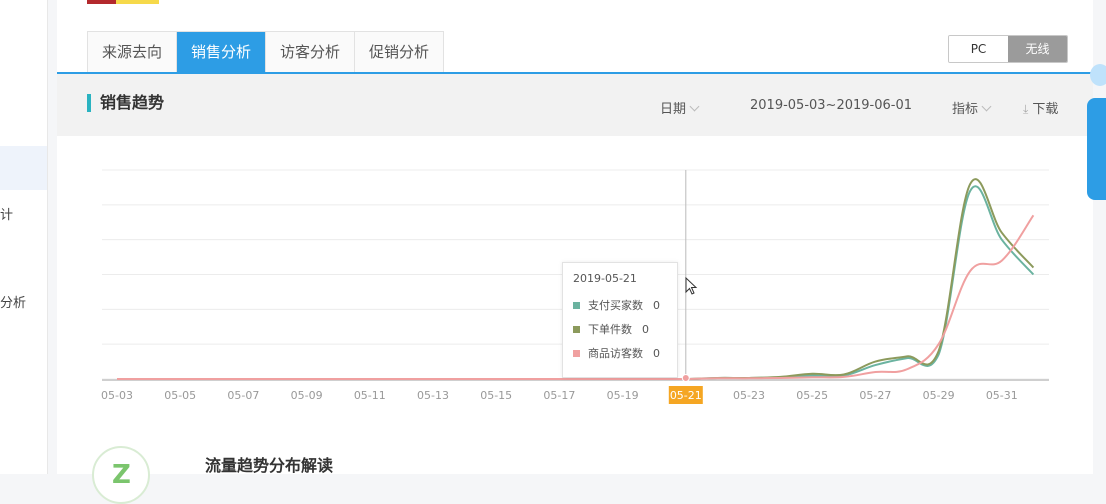 The width and height of the screenshot is (1106, 504). I want to click on insight-badge: Z, so click(121, 475).